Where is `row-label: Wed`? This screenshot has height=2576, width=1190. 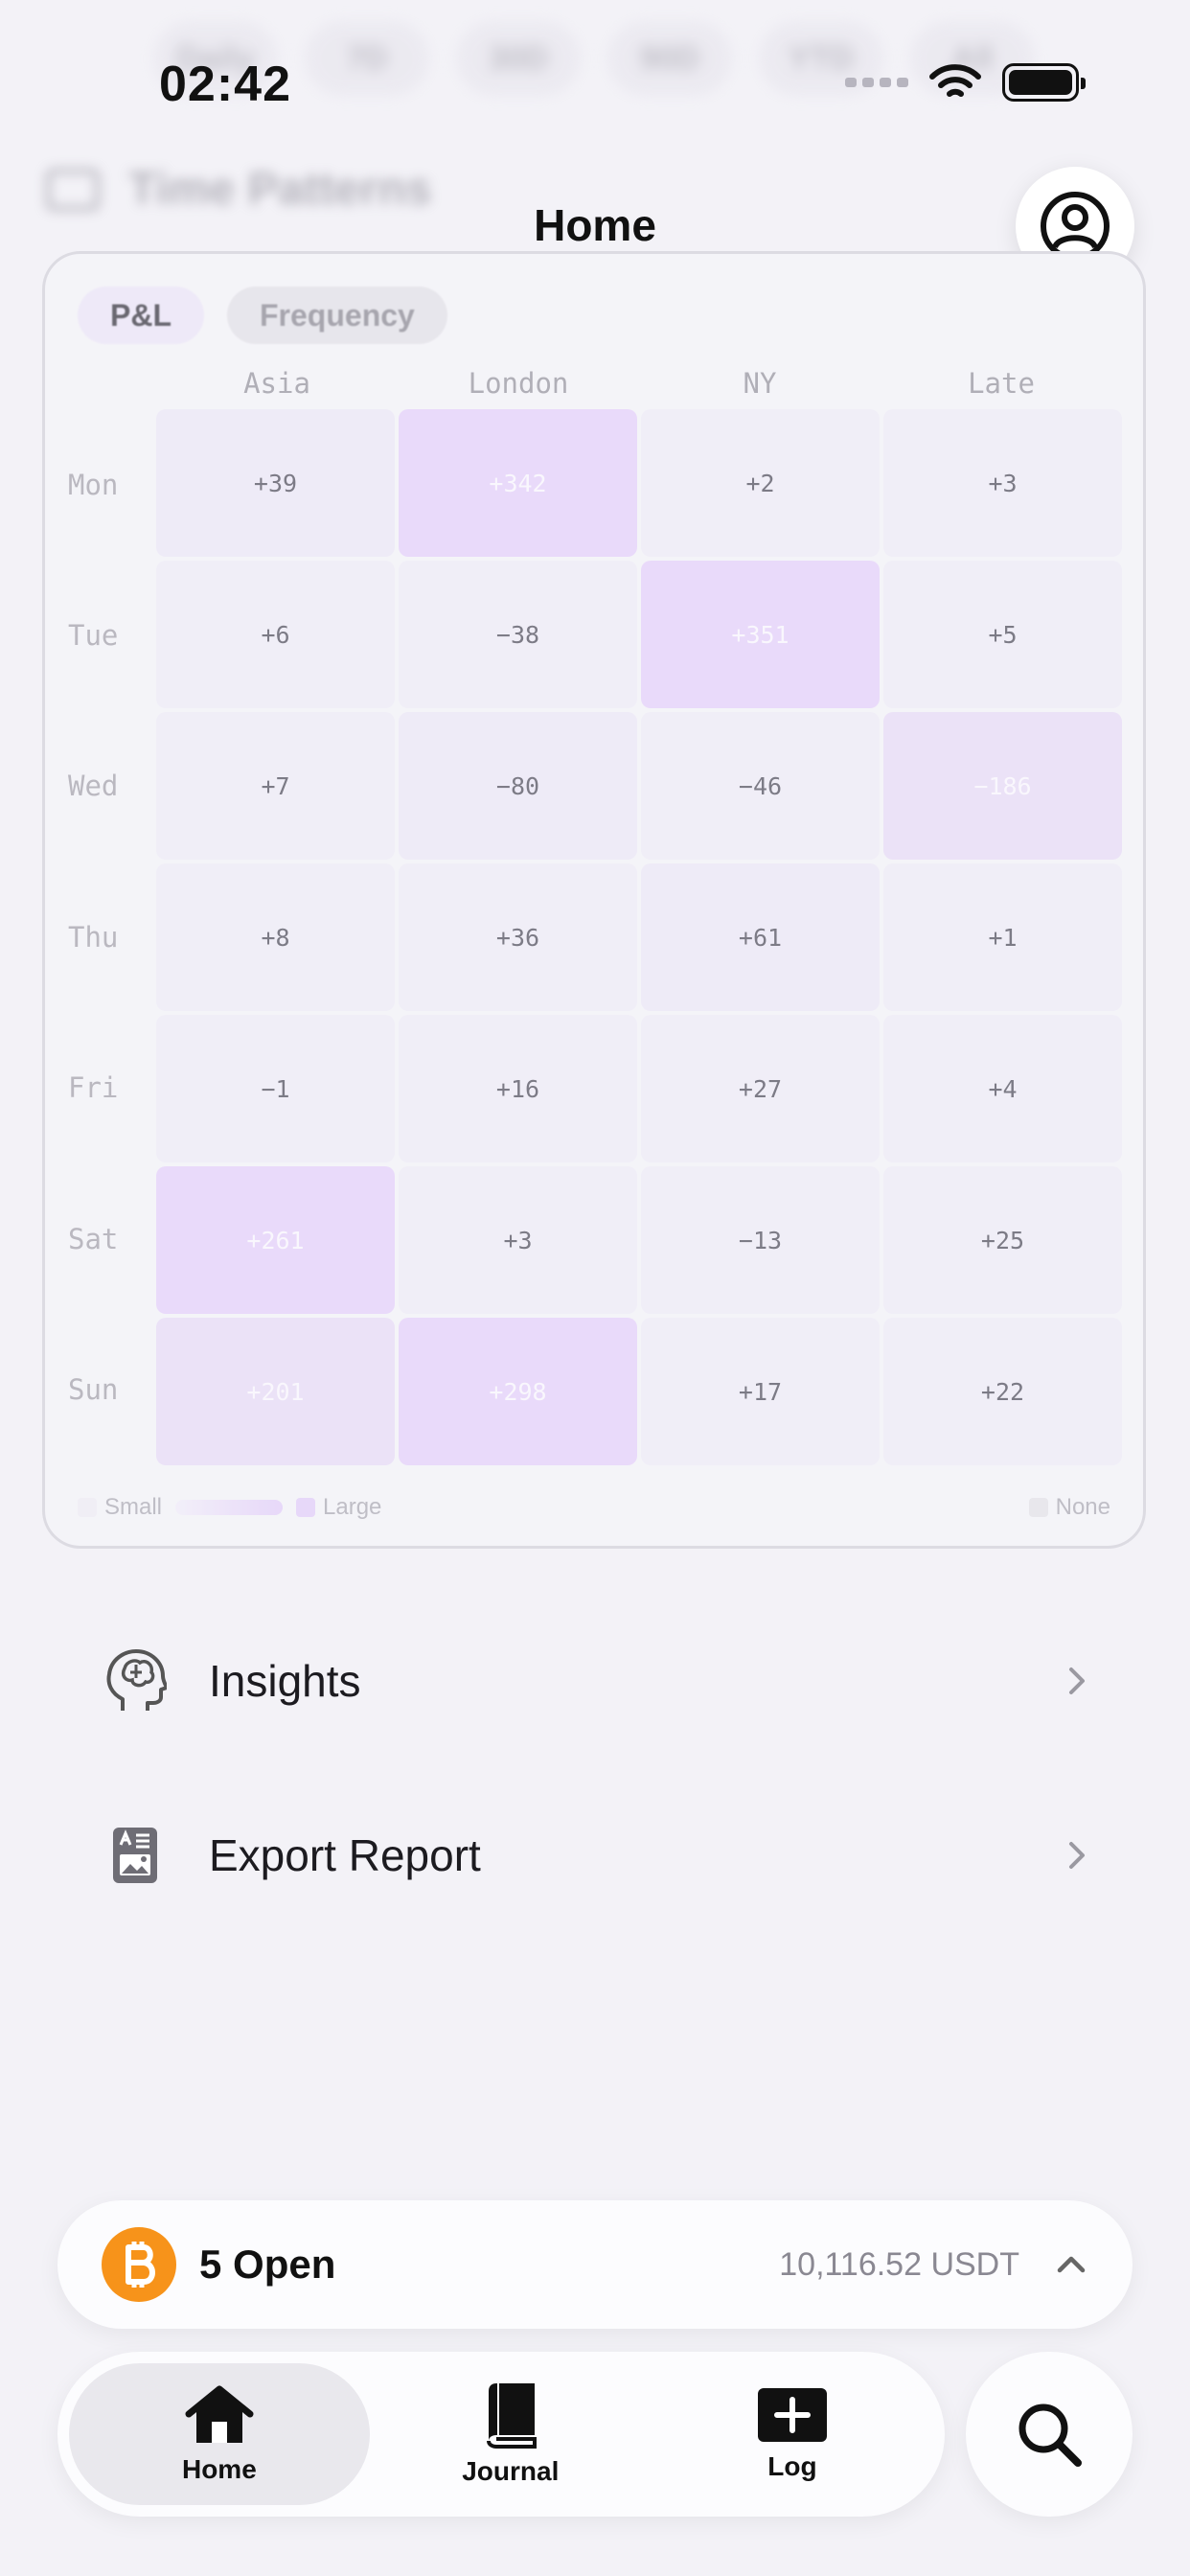
row-label: Wed is located at coordinates (93, 786).